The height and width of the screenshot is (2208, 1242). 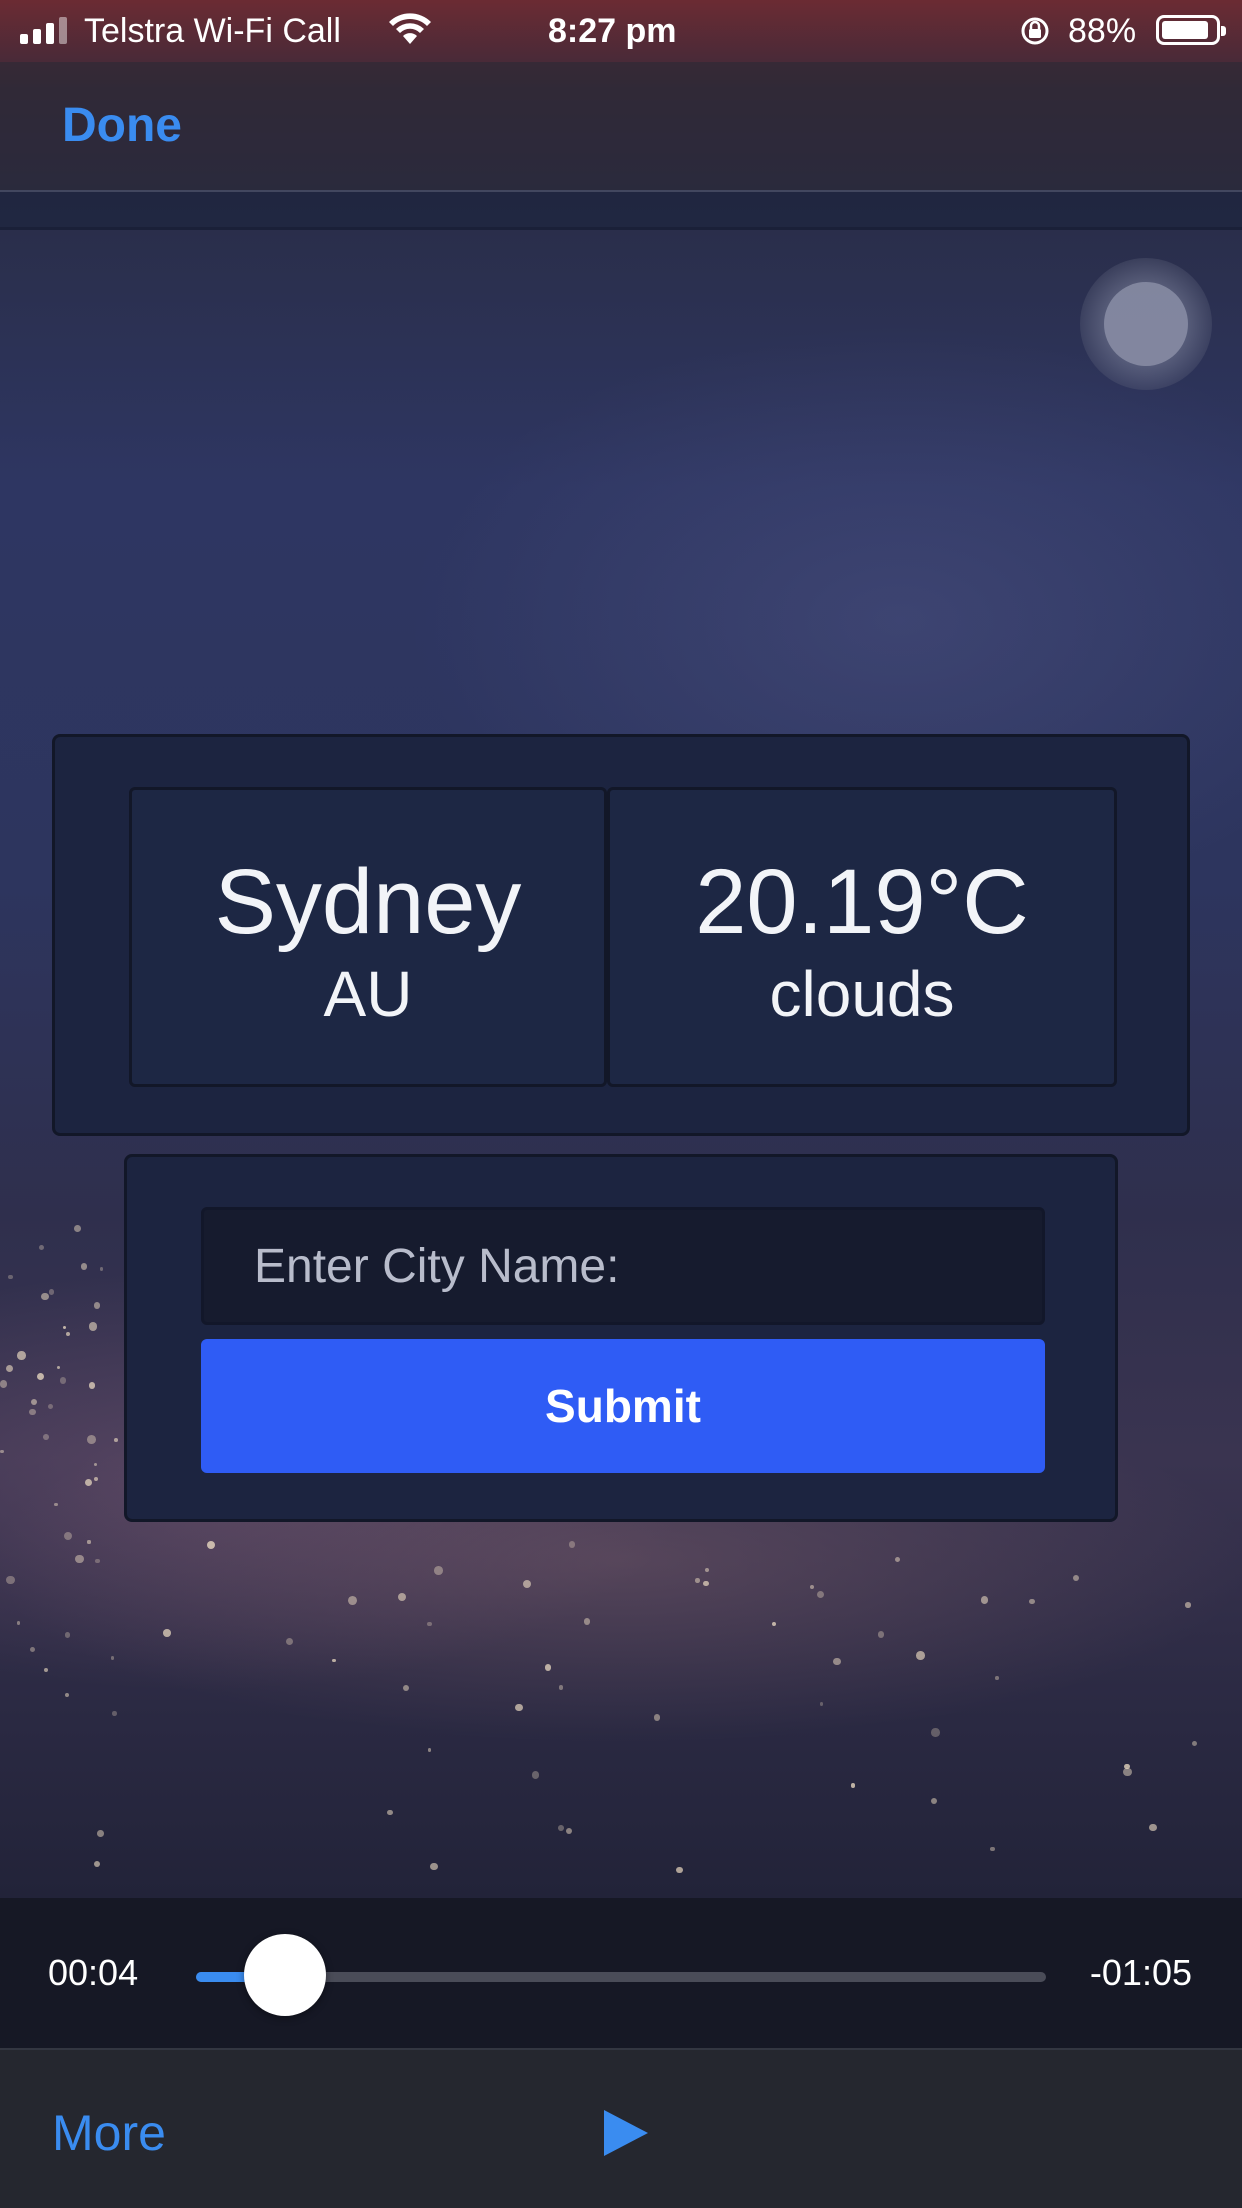 I want to click on assistive-touch-button, so click(x=1146, y=324).